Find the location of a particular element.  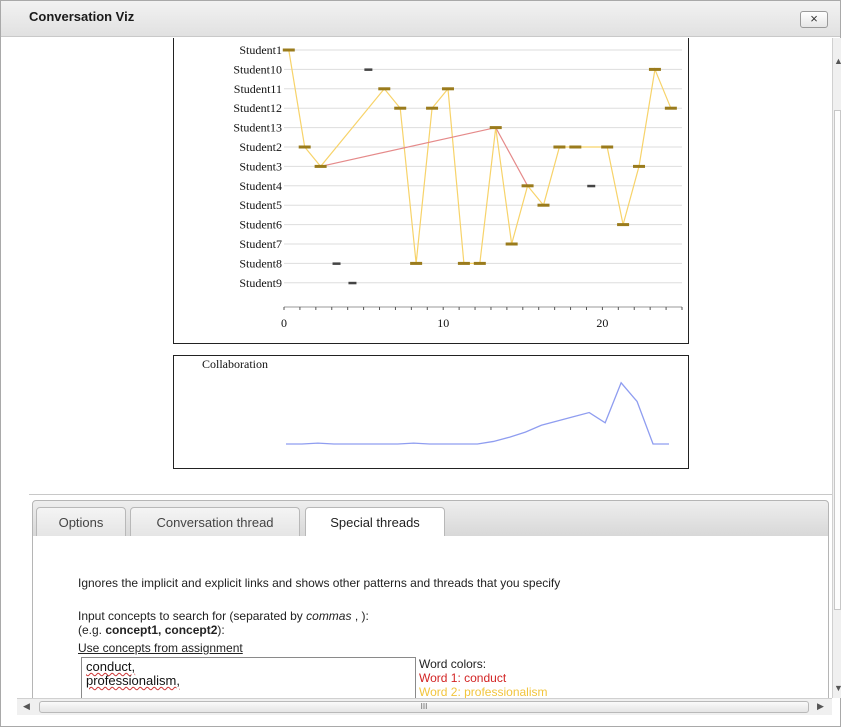

prompt-example-a: (e.g. is located at coordinates (92, 630).